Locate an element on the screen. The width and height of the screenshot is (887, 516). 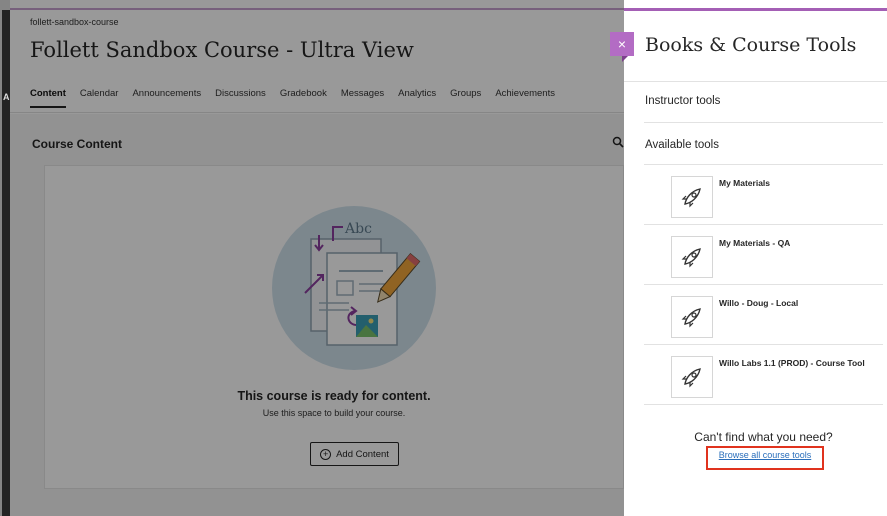
close-icon: × is located at coordinates (622, 44).